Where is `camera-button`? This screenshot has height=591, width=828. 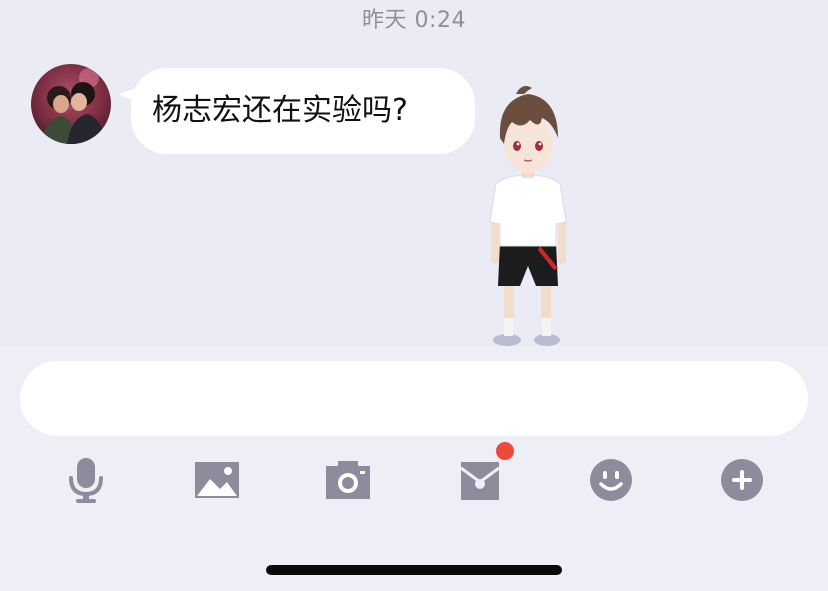
camera-button is located at coordinates (348, 480).